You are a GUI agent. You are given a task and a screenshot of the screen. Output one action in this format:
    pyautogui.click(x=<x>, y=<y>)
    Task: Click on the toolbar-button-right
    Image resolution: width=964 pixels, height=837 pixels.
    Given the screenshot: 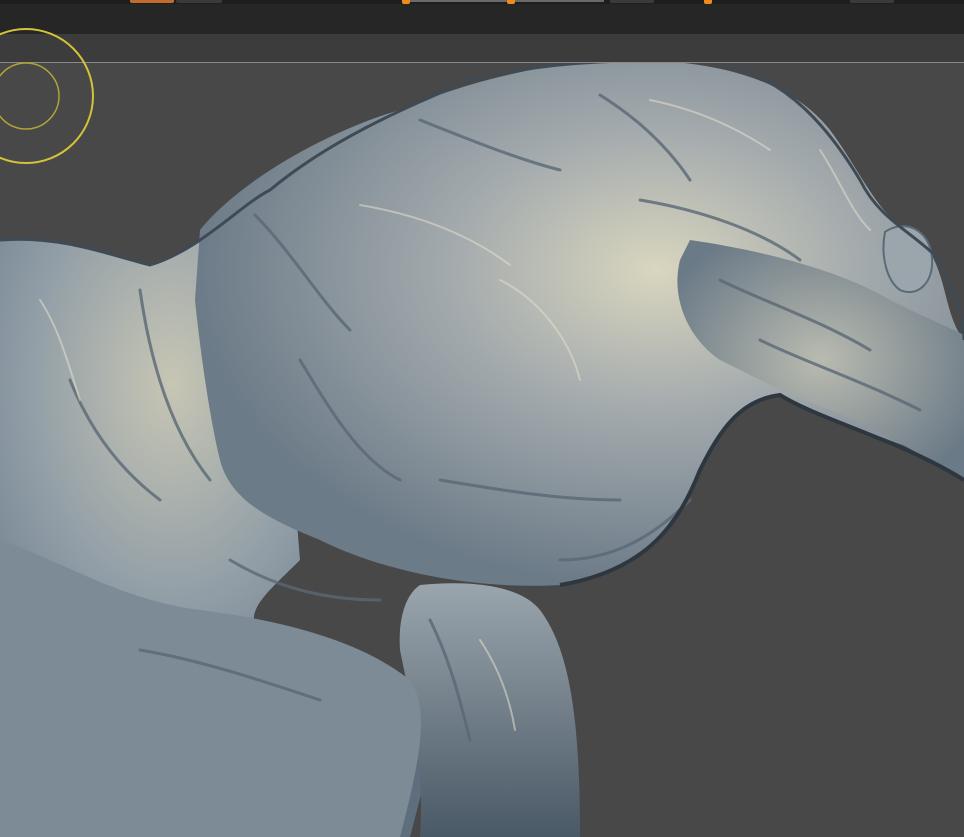 What is the action you would take?
    pyautogui.click(x=872, y=1)
    